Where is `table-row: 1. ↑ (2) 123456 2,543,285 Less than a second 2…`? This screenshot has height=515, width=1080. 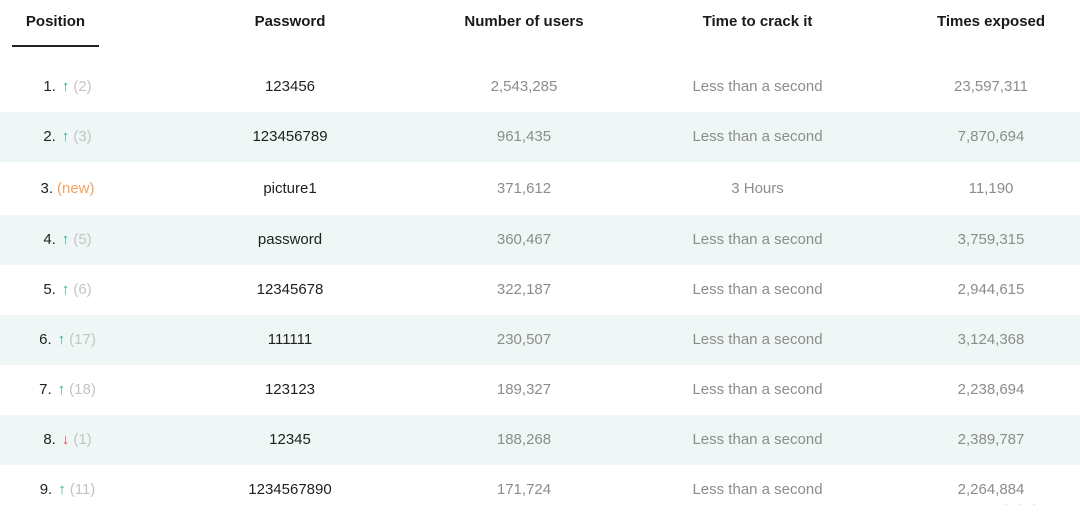
table-row: 1. ↑ (2) 123456 2,543,285 Less than a second 2… is located at coordinates (540, 87).